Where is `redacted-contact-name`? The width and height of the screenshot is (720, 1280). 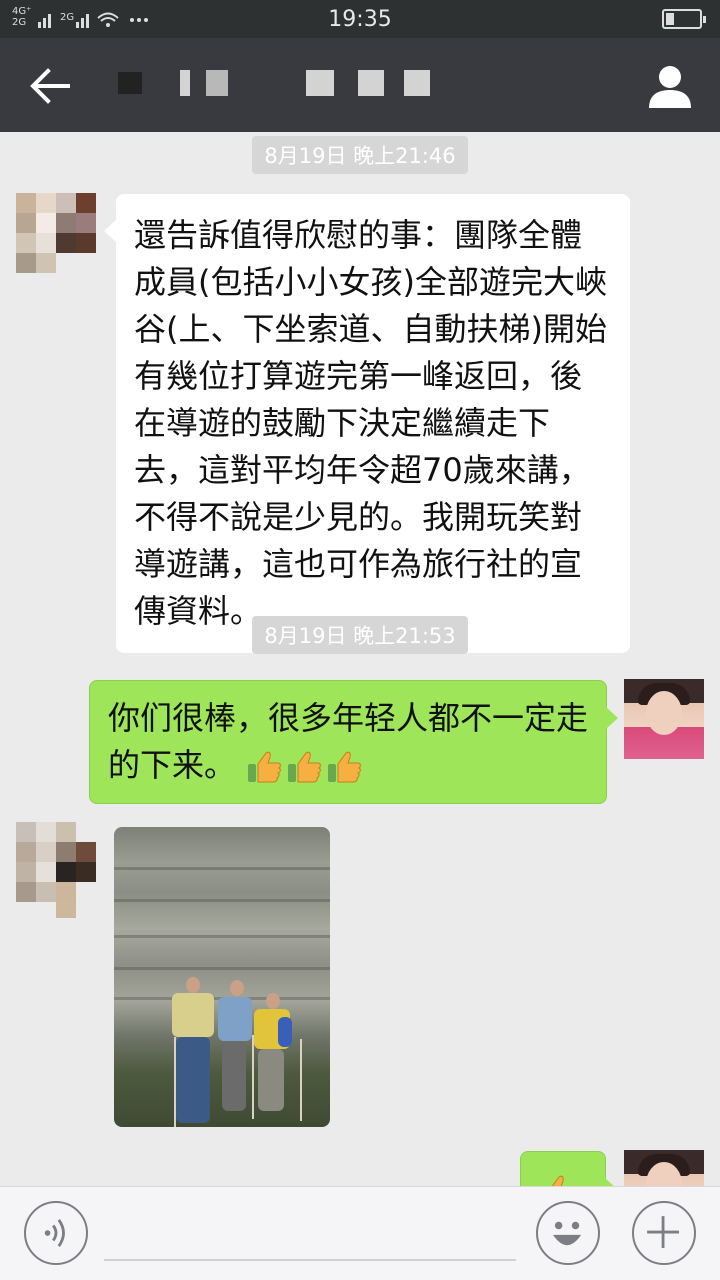 redacted-contact-name is located at coordinates (275, 83).